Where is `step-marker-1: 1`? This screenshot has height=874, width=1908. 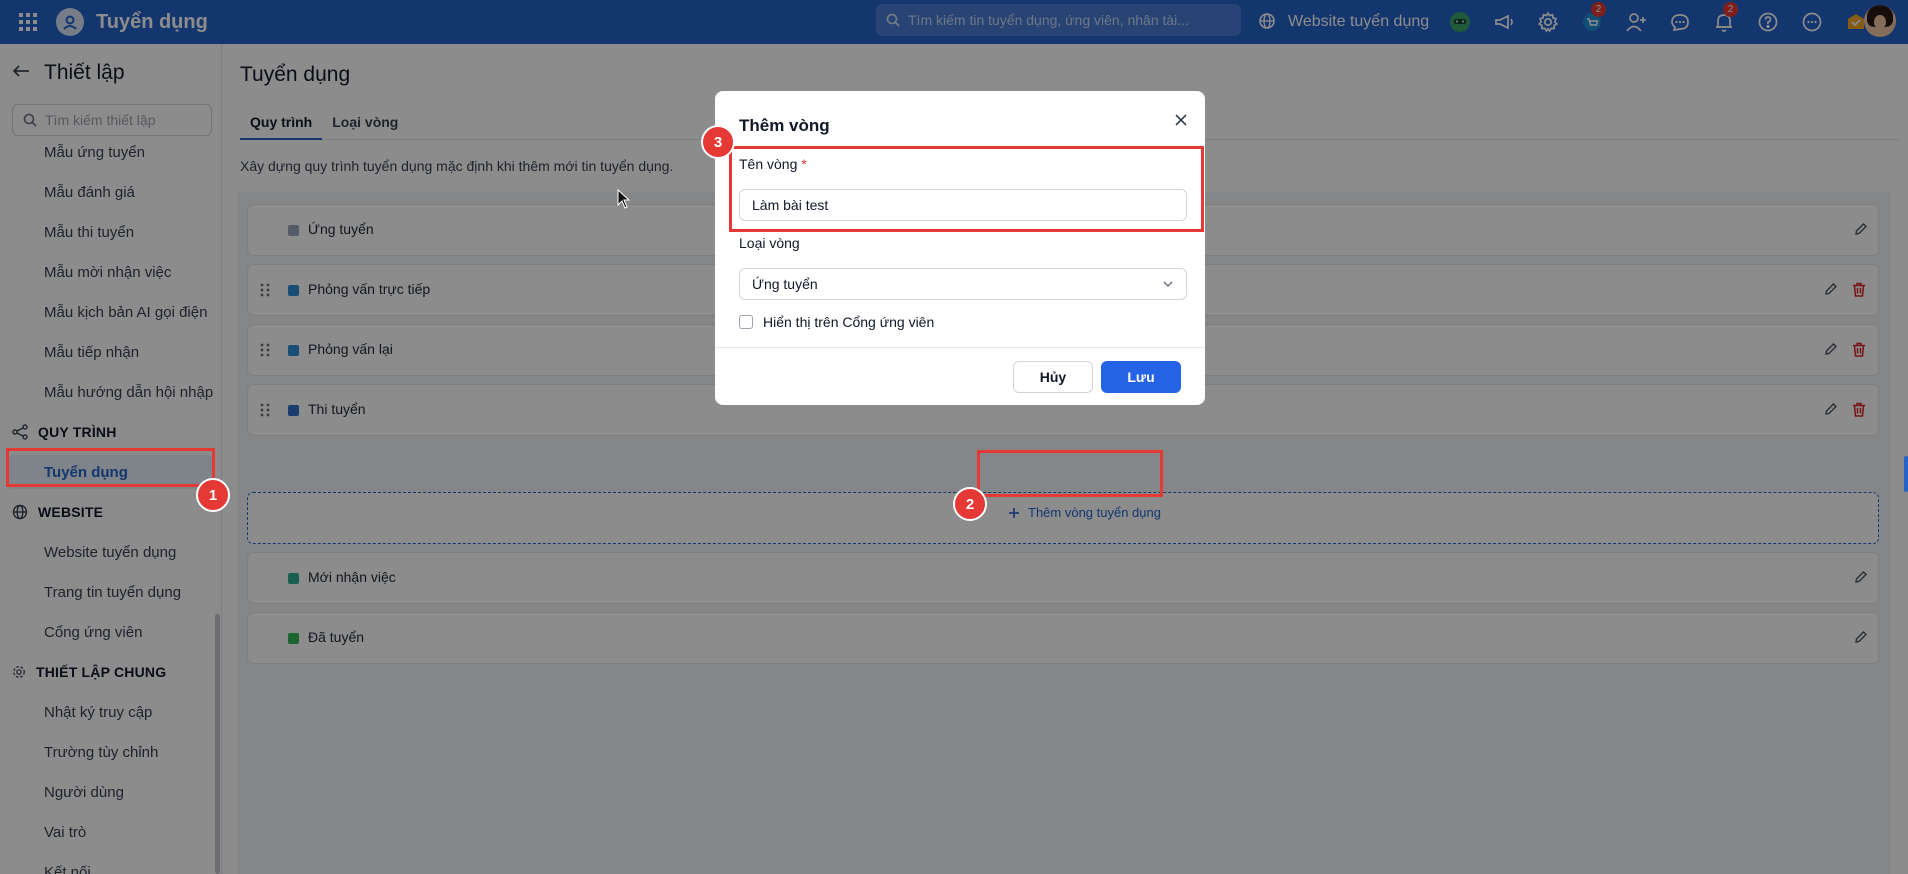
step-marker-1: 1 is located at coordinates (213, 495).